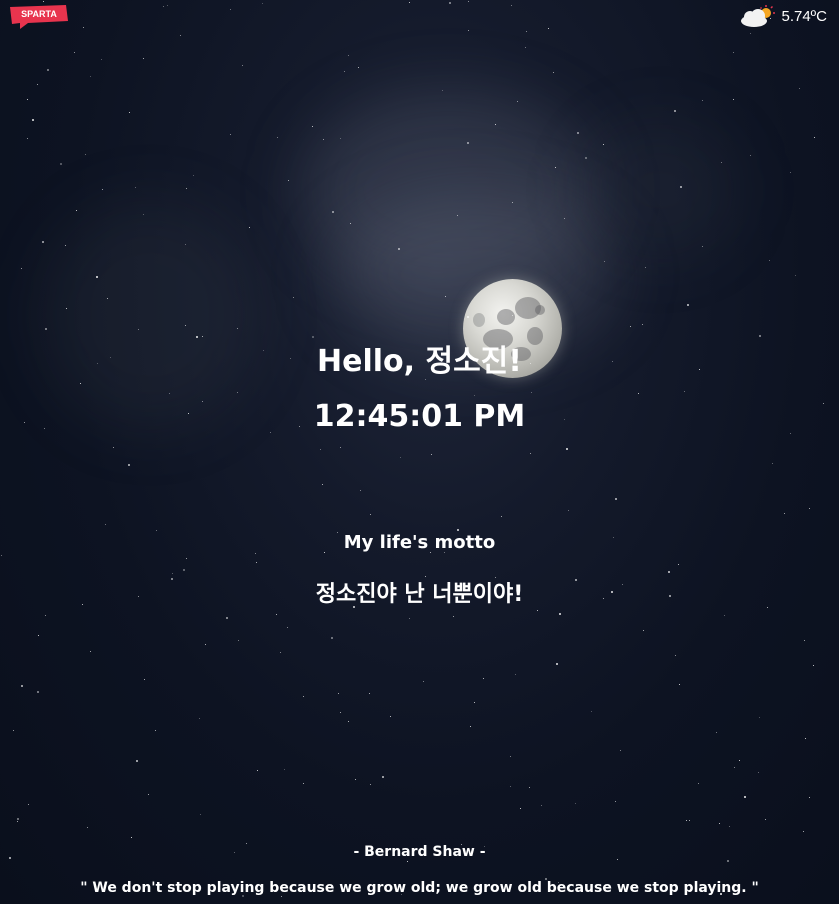 The width and height of the screenshot is (839, 904). I want to click on logo-text: SPARTA, so click(39, 14).